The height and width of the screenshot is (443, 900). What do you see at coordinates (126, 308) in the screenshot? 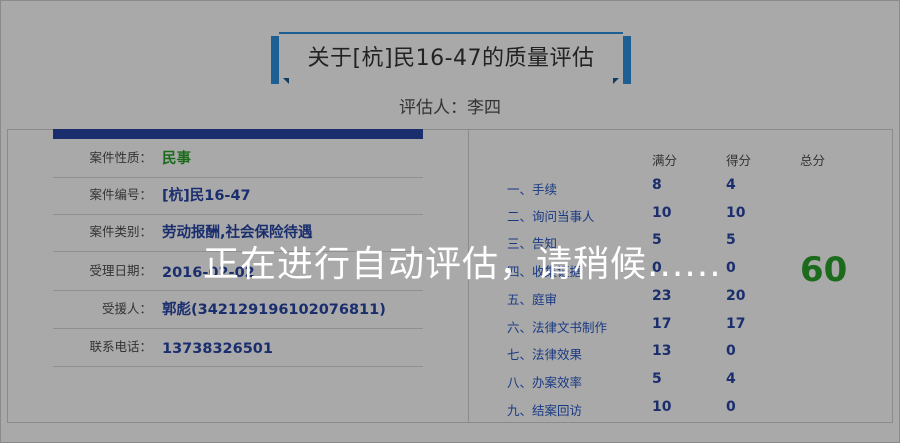
I see `recipient-label: 受援人：` at bounding box center [126, 308].